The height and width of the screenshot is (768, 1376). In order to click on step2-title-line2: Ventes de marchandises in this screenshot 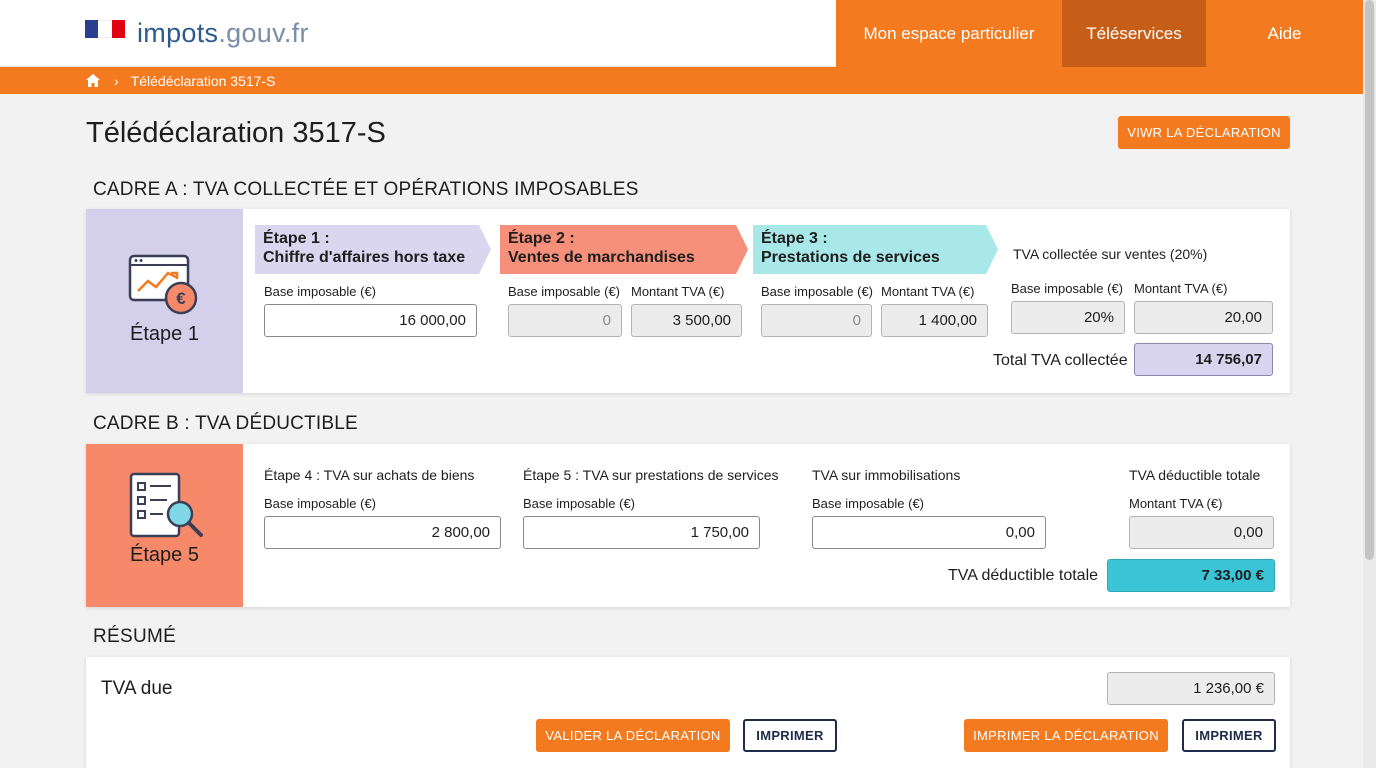, I will do `click(601, 257)`.